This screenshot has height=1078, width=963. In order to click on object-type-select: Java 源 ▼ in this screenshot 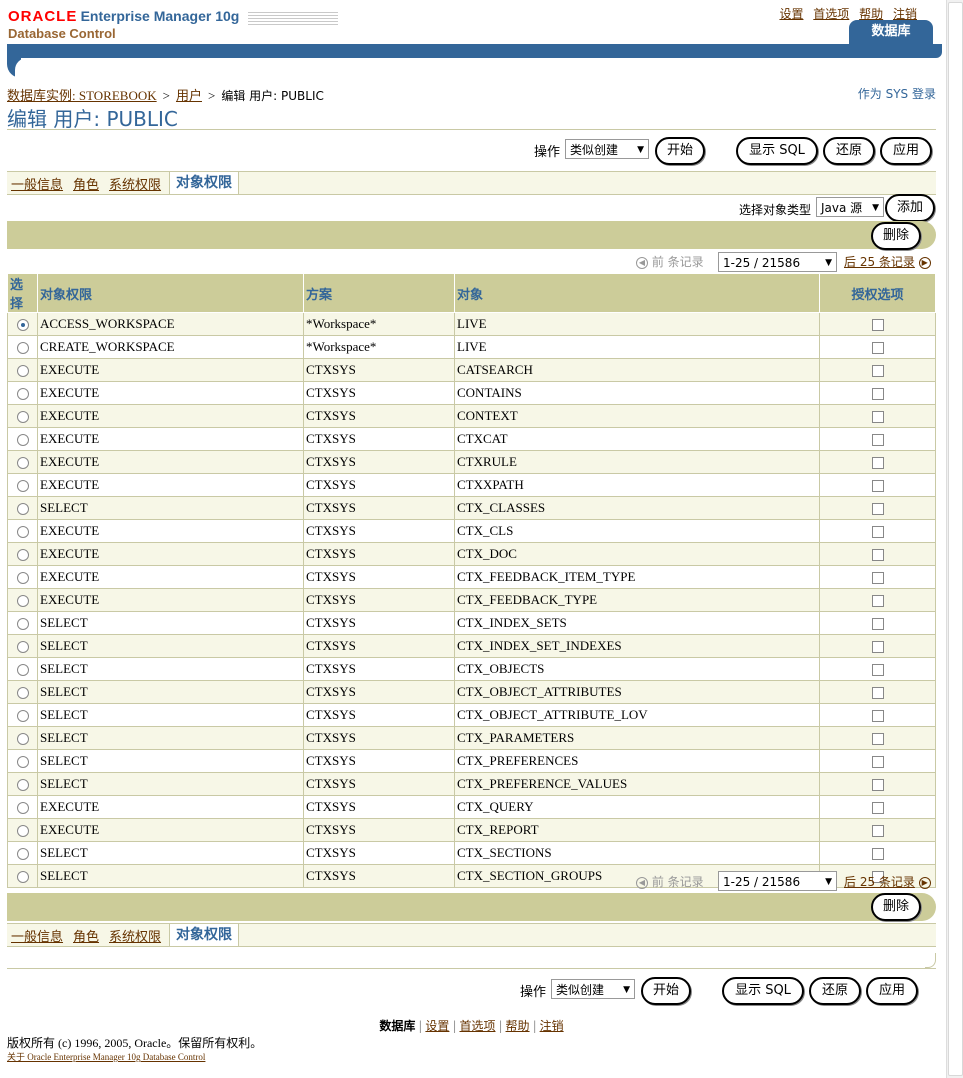, I will do `click(850, 207)`.